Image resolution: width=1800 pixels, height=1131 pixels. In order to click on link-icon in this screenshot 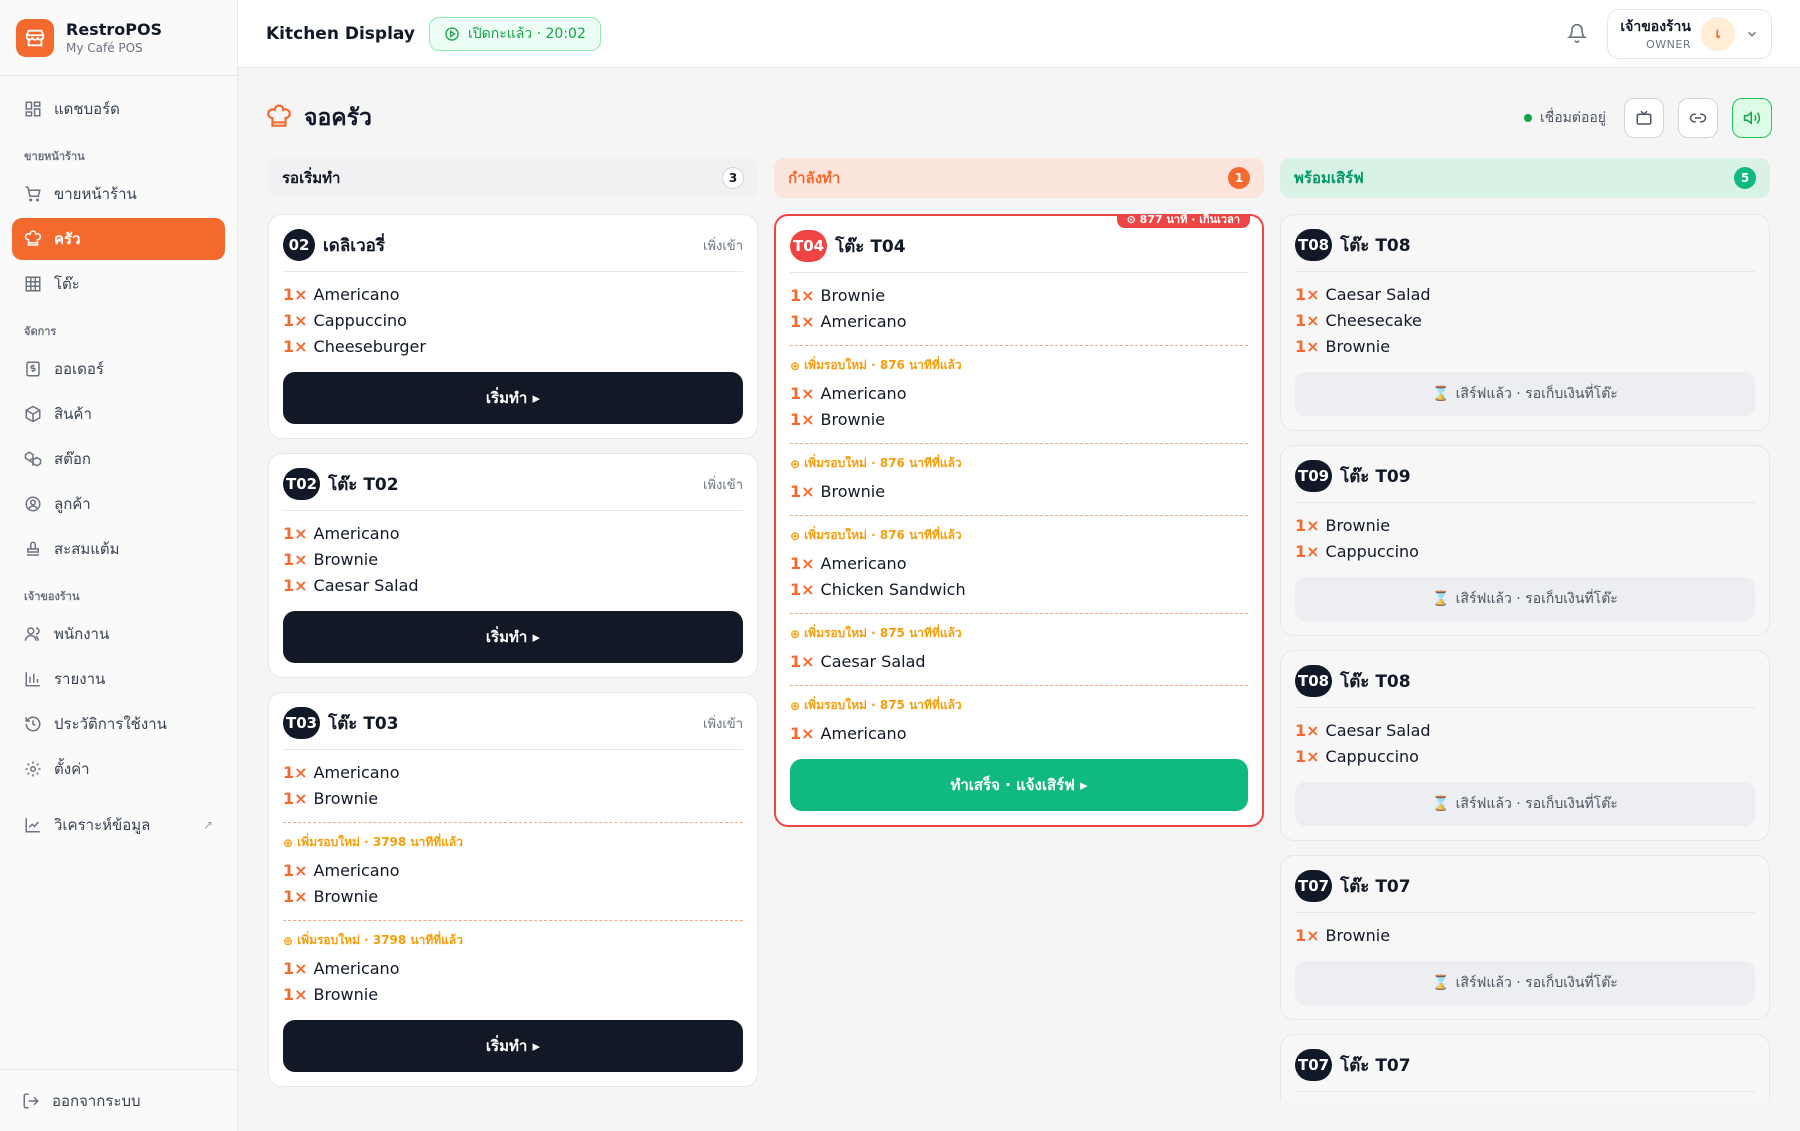, I will do `click(1698, 118)`.